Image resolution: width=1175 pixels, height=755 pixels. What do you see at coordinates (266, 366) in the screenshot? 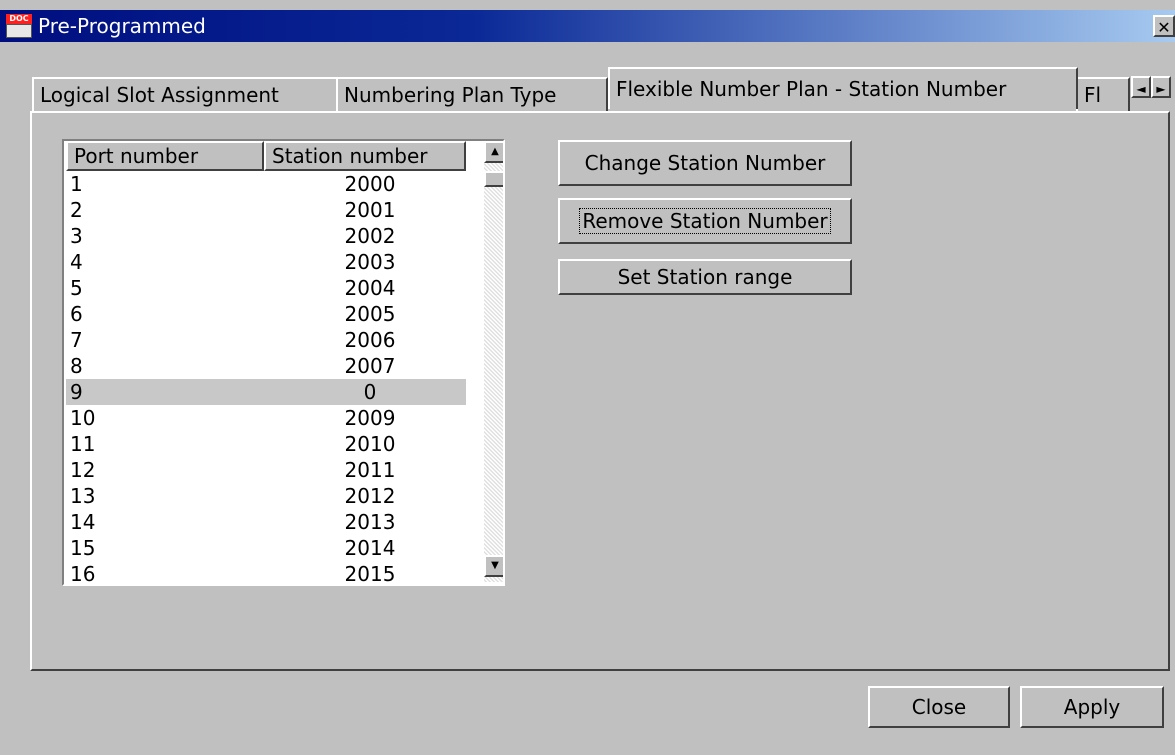
I see `list-item: 8 2007` at bounding box center [266, 366].